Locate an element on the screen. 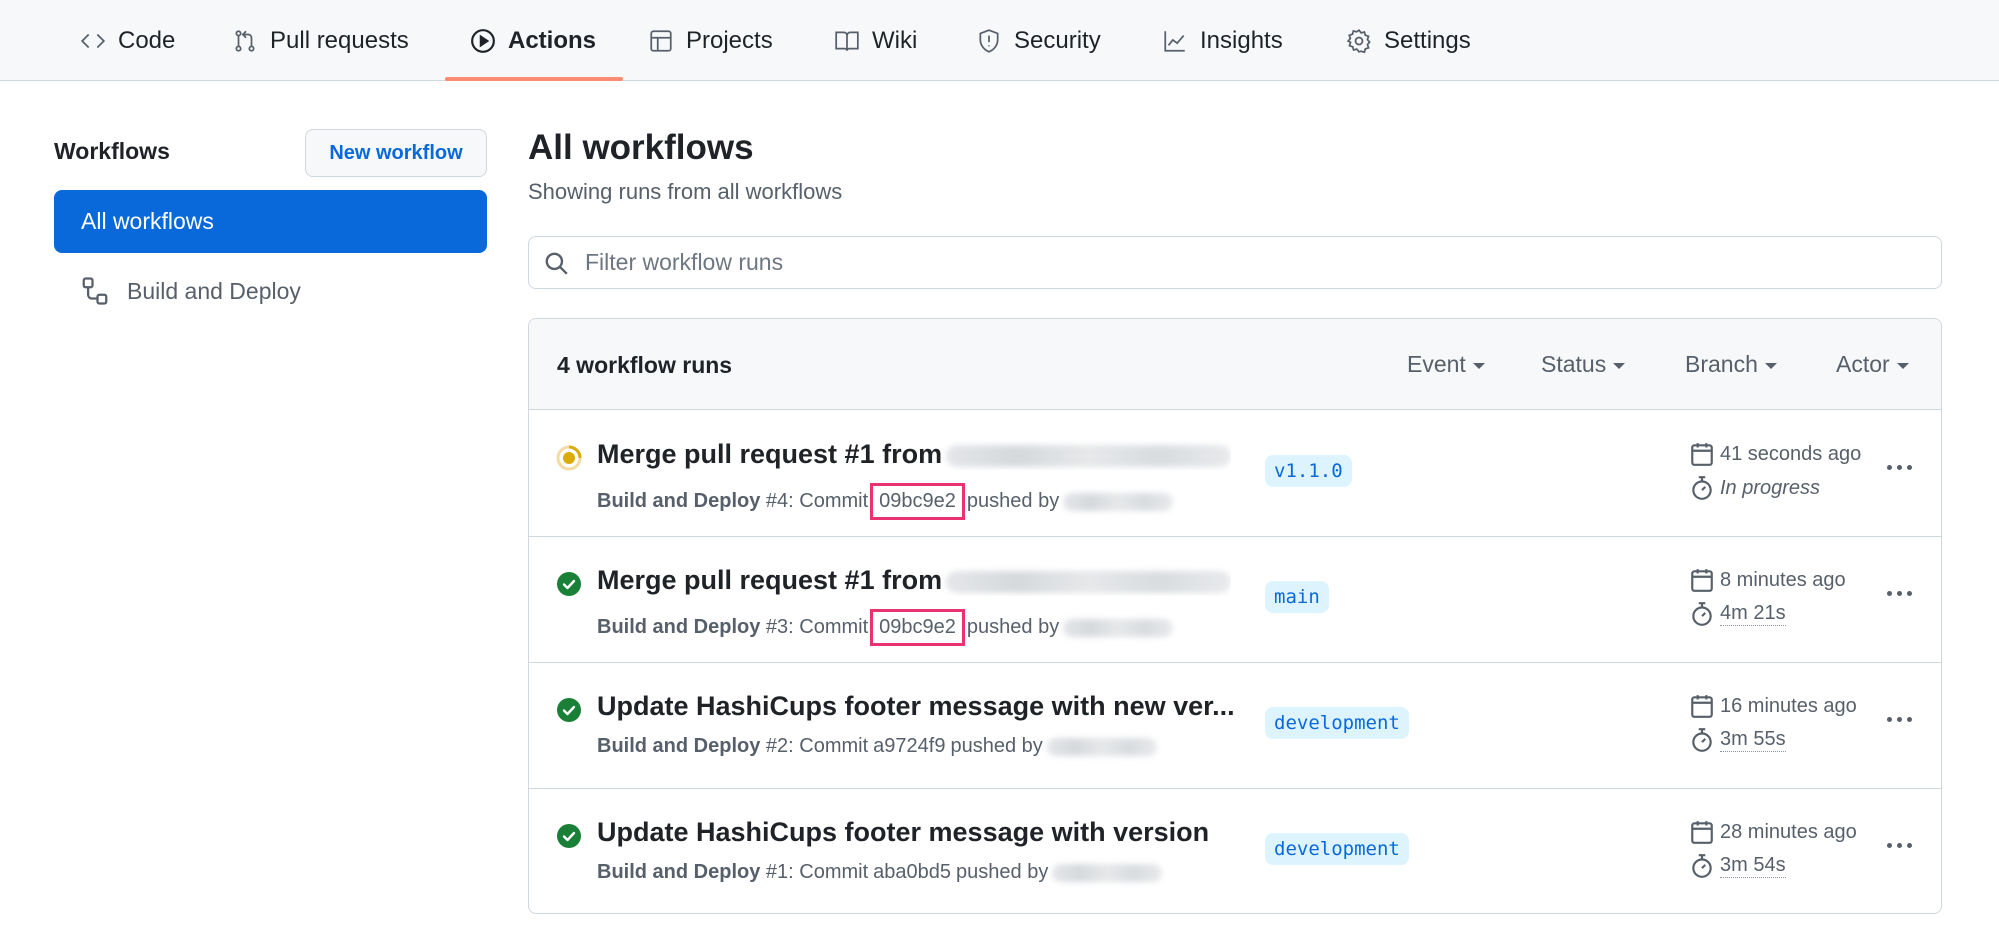 The height and width of the screenshot is (951, 1999). event-filter-dropdown: Event is located at coordinates (1446, 364).